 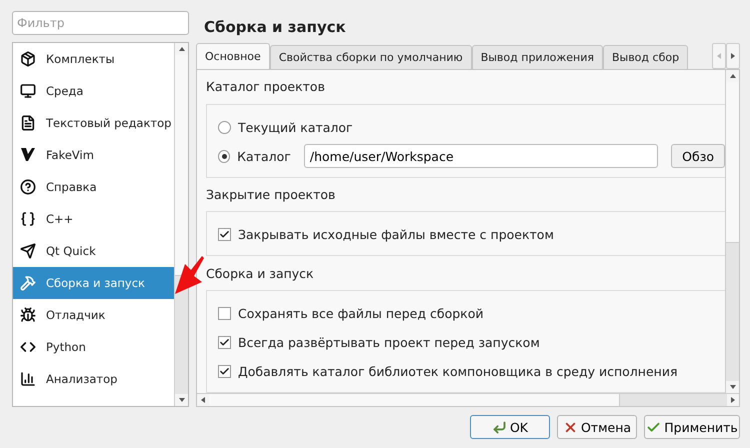 I want to click on sidebar-item-label: Python, so click(x=66, y=347).